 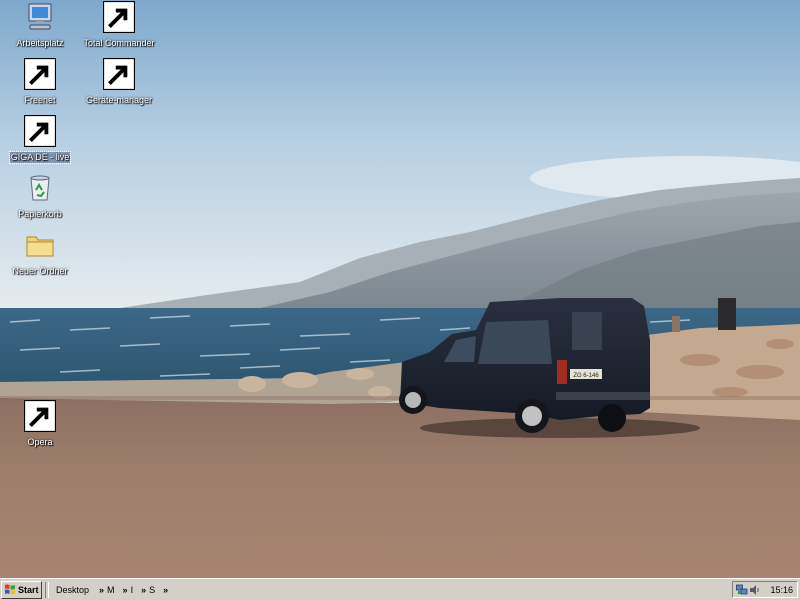 I want to click on desktop-icon-neuer-ordner: Neuer Ordner, so click(x=40, y=254).